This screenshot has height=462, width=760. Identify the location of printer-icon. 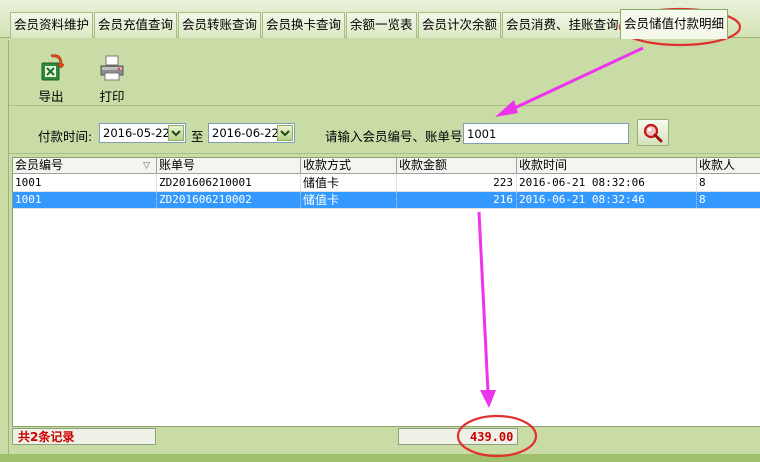
(112, 68).